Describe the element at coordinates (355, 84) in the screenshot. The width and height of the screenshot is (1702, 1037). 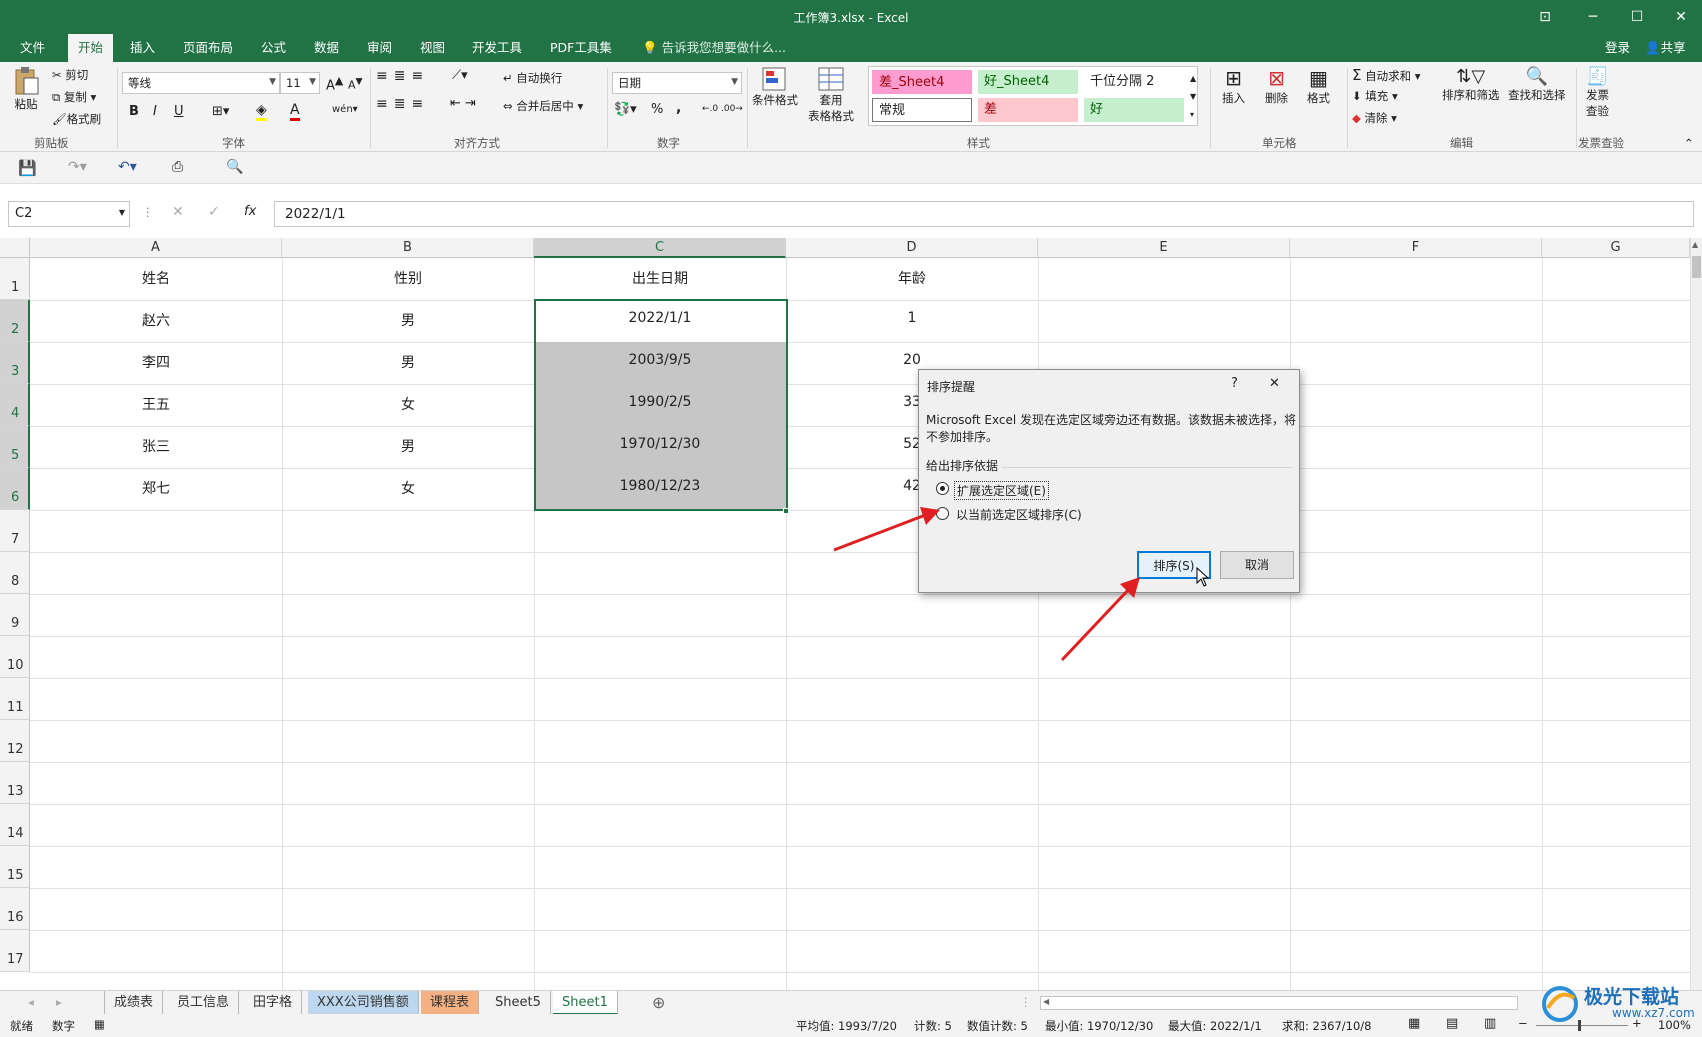
I see `shrink-font-button: A▼` at that location.